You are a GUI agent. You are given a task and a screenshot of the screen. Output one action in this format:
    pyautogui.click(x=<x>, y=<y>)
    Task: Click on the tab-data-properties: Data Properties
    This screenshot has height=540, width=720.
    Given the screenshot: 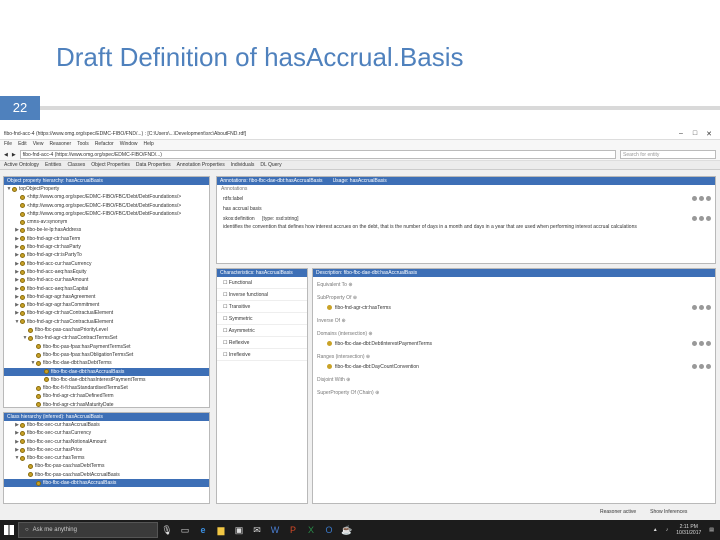 What is the action you would take?
    pyautogui.click(x=153, y=165)
    